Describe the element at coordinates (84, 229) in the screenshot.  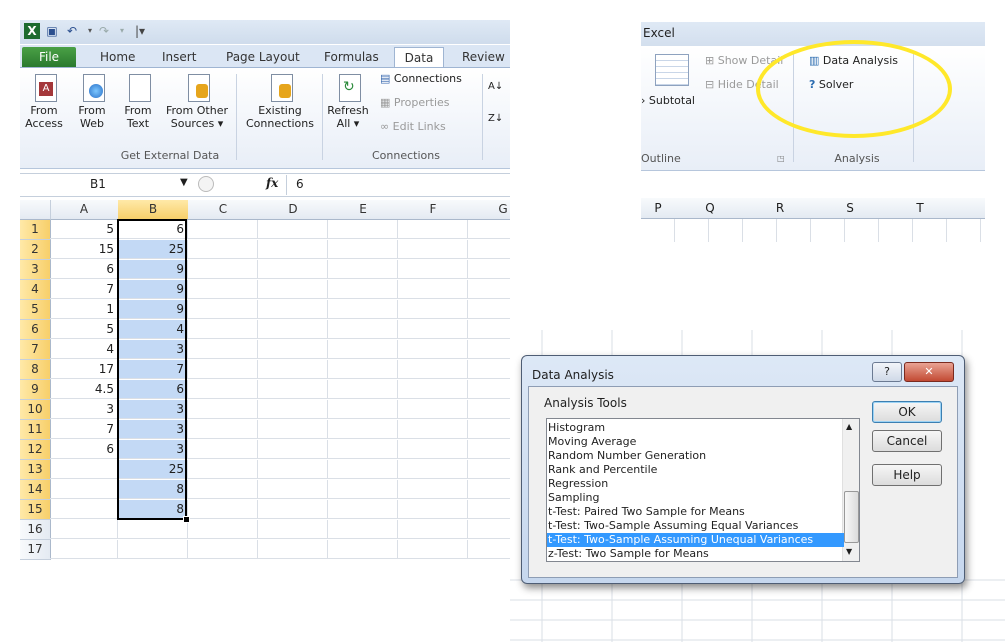
I see `cell-a1: 5` at that location.